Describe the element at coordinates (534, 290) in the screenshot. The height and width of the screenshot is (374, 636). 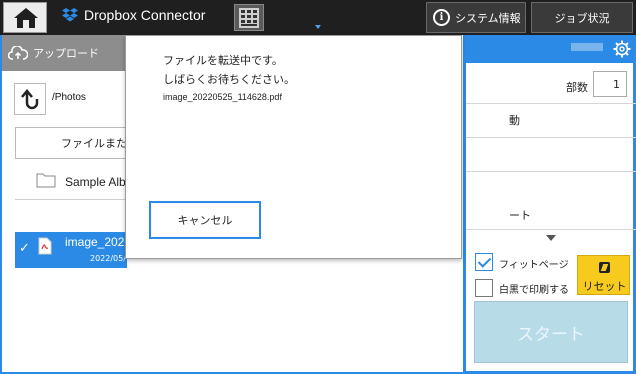
I see `bw-print-label: 白黒で印刷する` at that location.